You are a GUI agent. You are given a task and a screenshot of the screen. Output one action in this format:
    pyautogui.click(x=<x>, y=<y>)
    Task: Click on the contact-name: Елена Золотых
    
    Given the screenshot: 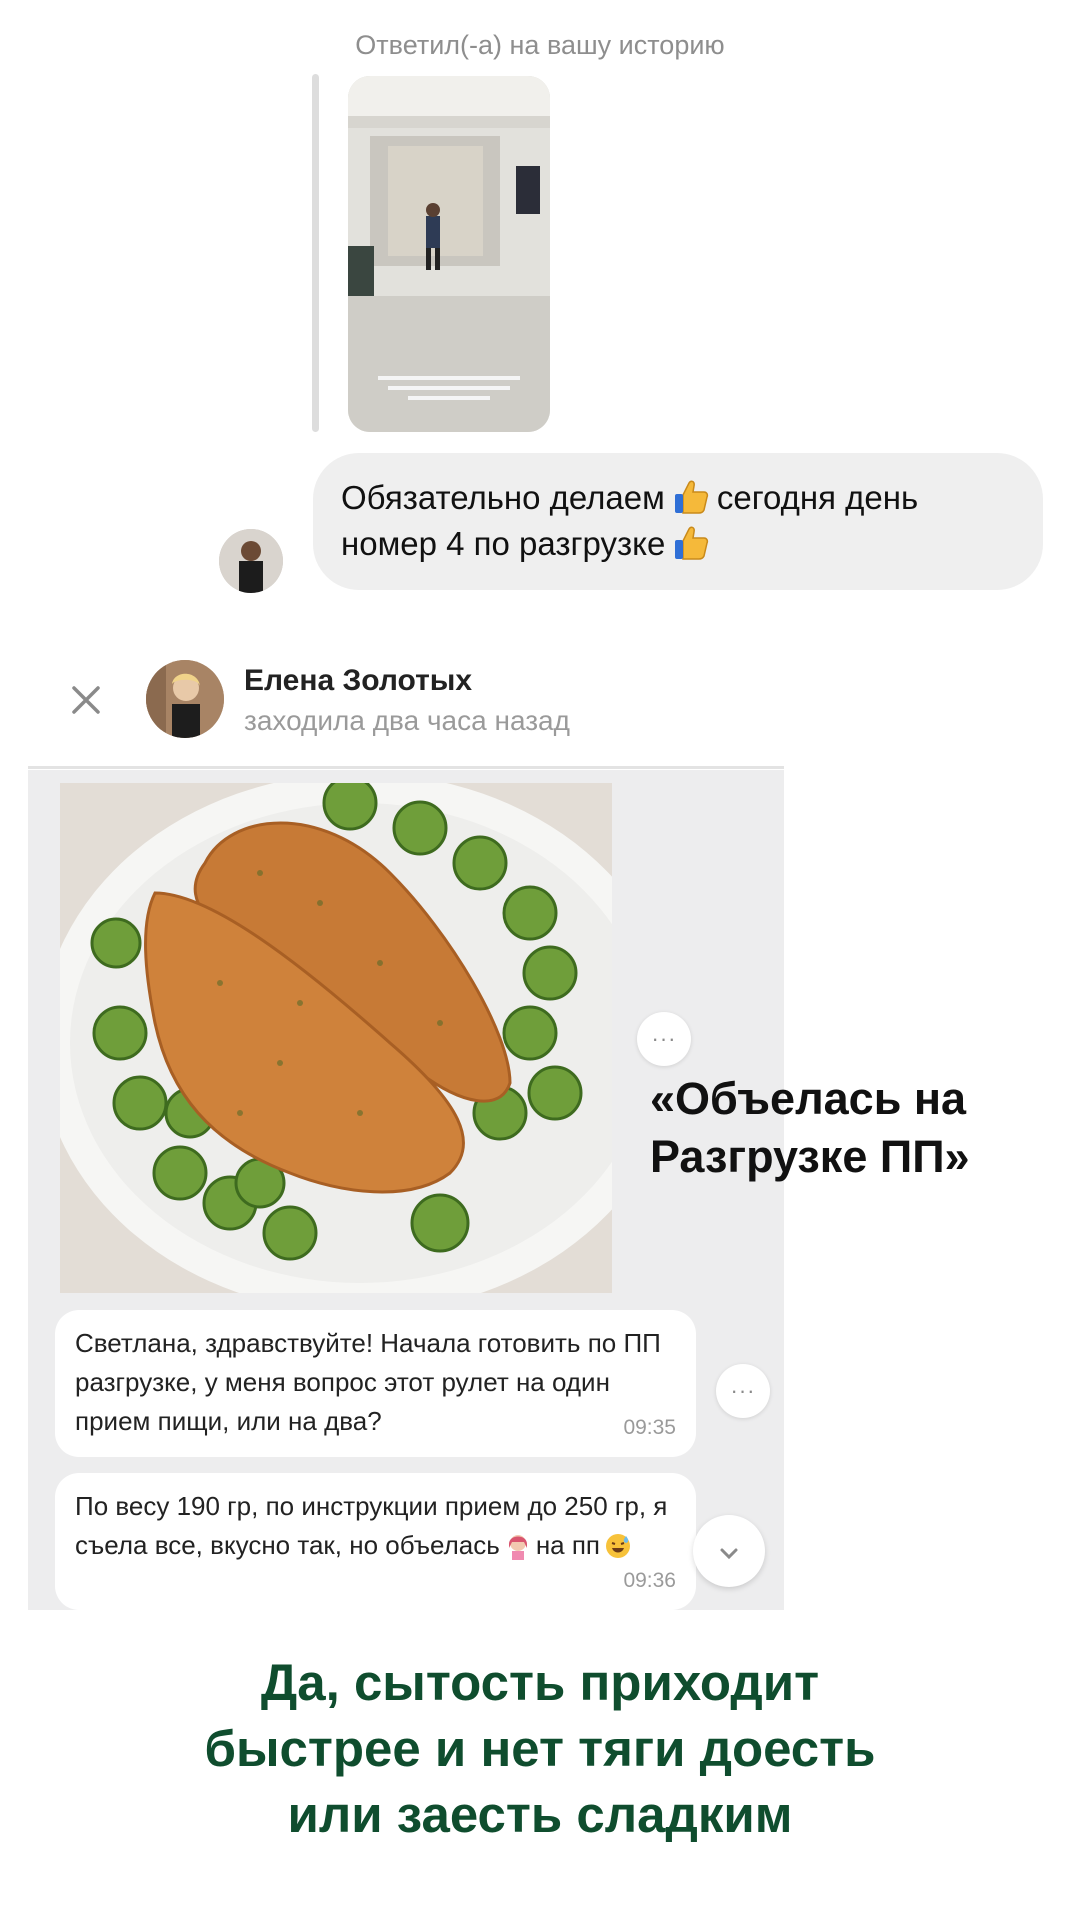 What is the action you would take?
    pyautogui.click(x=358, y=681)
    